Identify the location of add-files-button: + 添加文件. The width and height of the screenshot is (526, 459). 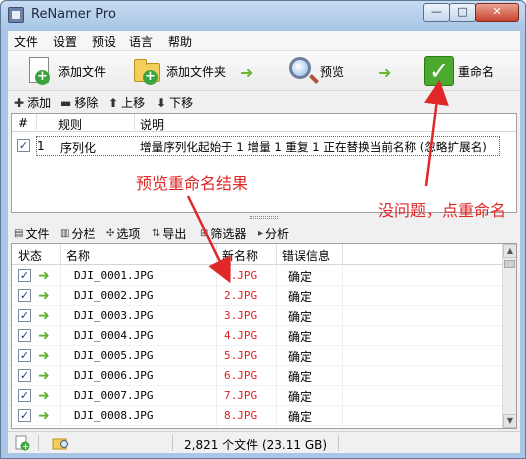
(65, 71).